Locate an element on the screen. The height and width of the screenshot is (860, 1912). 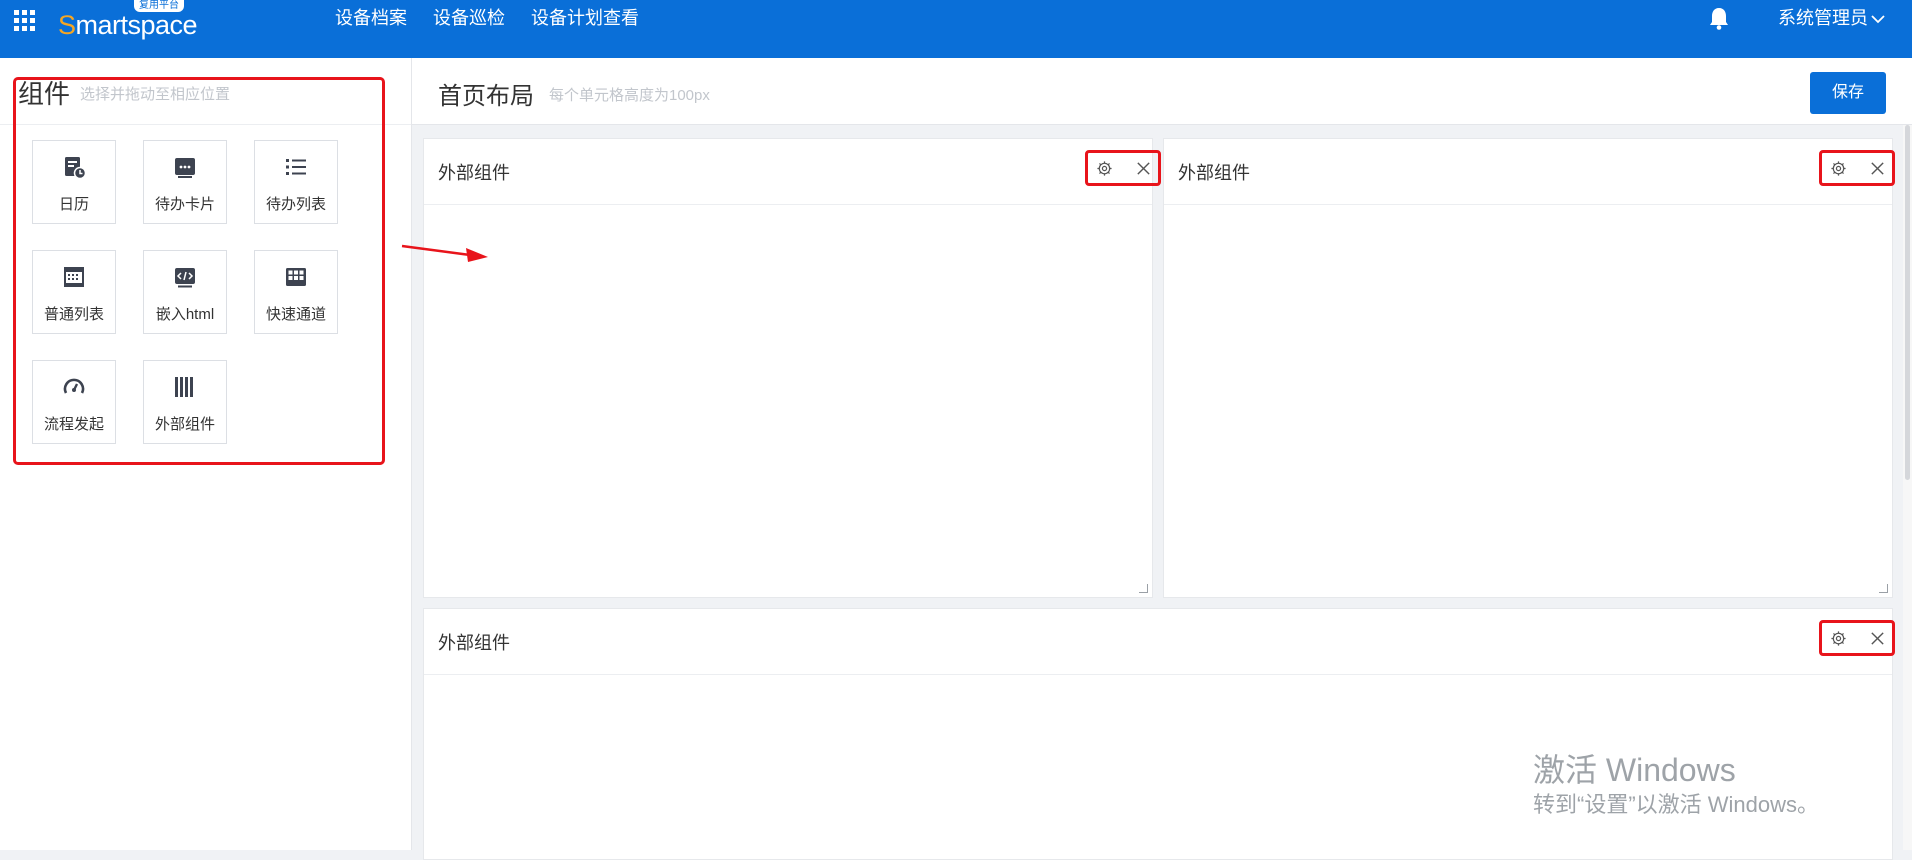
windows-watermark-subtitle: 转到“设置”以激活 Windows。 is located at coordinates (1676, 804).